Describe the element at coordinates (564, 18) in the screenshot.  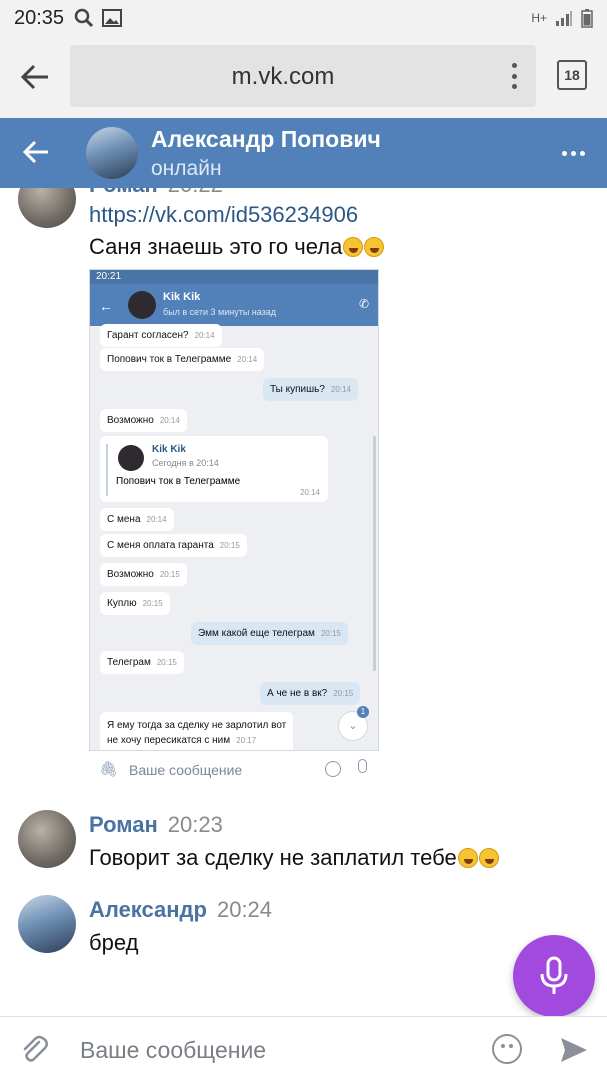
I see `signal-icon` at that location.